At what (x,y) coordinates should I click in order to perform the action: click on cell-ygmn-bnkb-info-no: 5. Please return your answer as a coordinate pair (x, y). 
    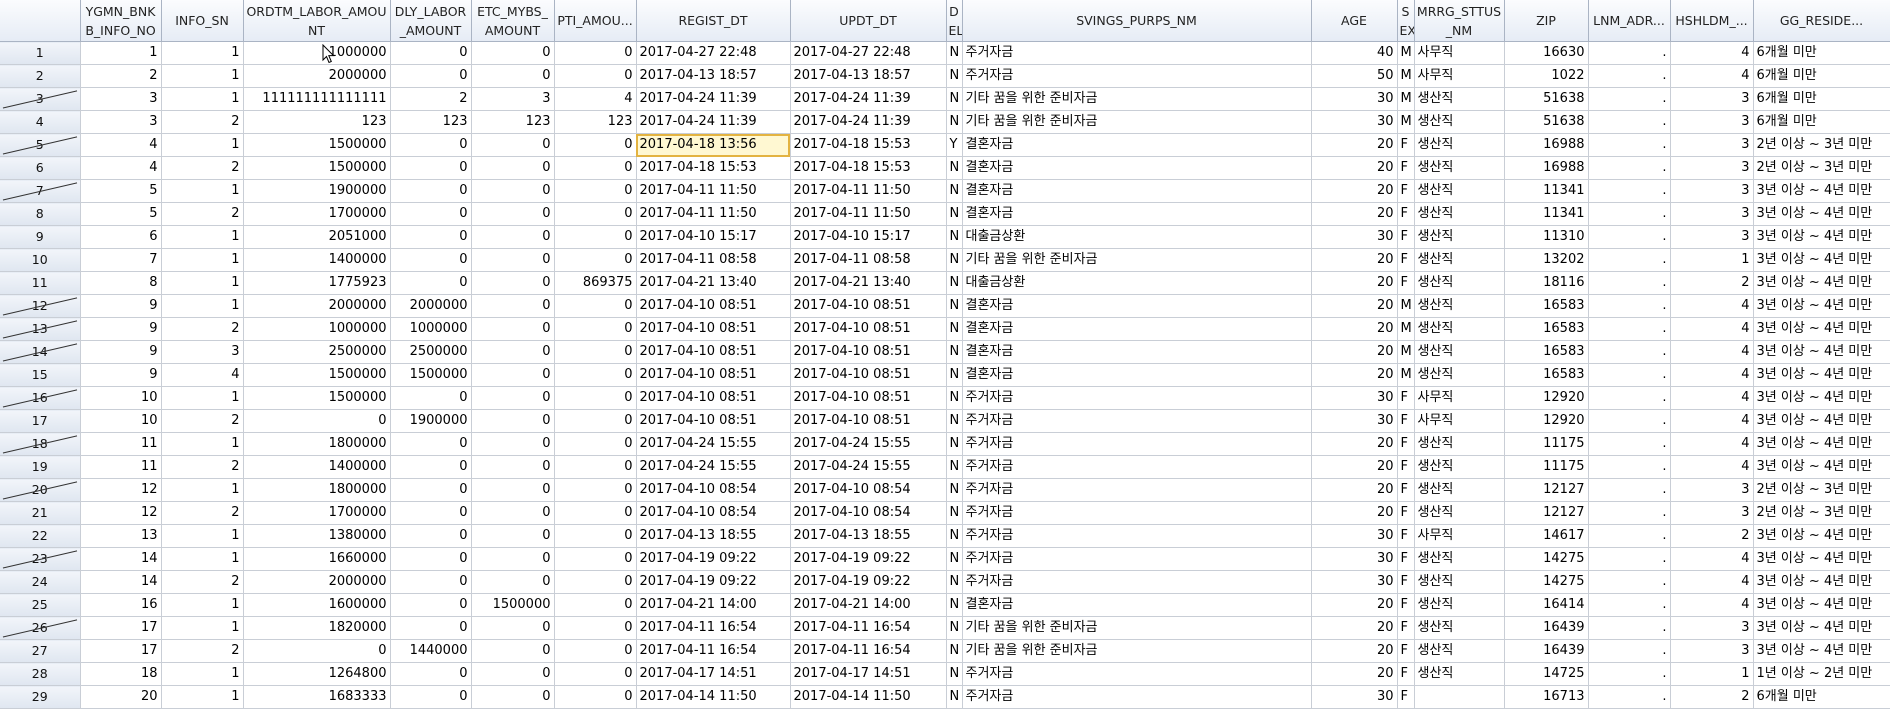
    Looking at the image, I should click on (121, 191).